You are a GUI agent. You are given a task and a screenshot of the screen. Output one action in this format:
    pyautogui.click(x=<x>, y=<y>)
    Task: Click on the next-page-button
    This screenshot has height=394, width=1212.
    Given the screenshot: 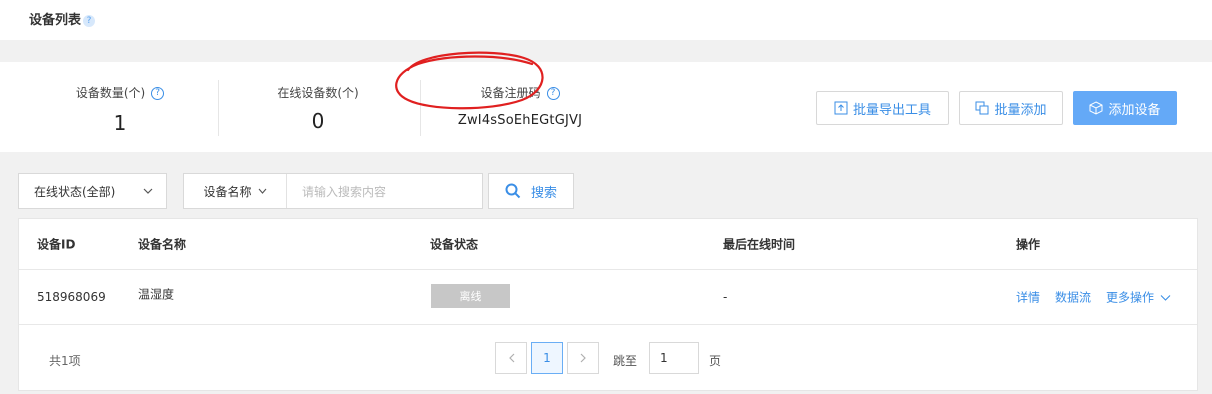 What is the action you would take?
    pyautogui.click(x=583, y=358)
    